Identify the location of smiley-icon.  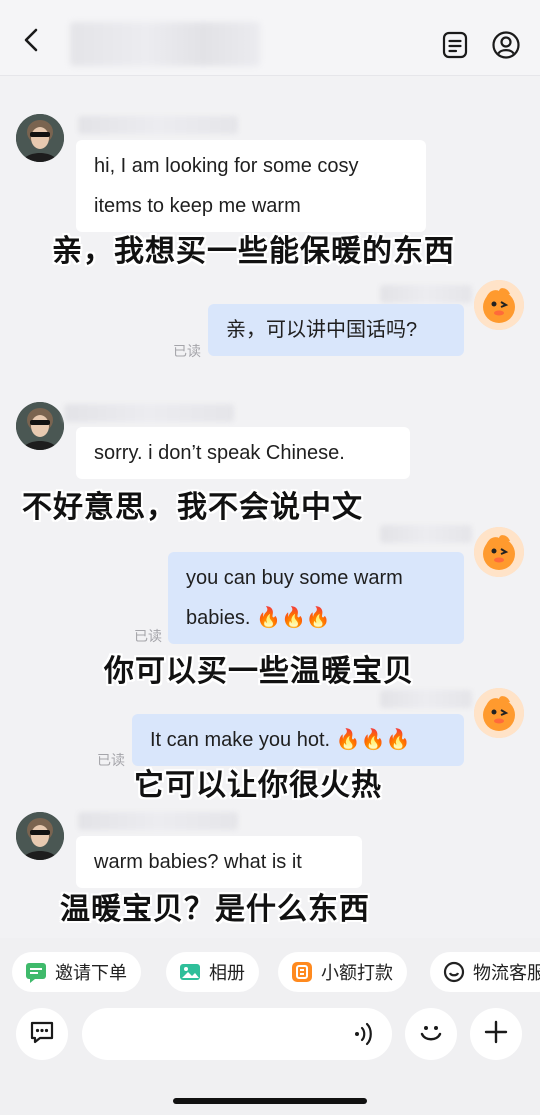
(431, 1034).